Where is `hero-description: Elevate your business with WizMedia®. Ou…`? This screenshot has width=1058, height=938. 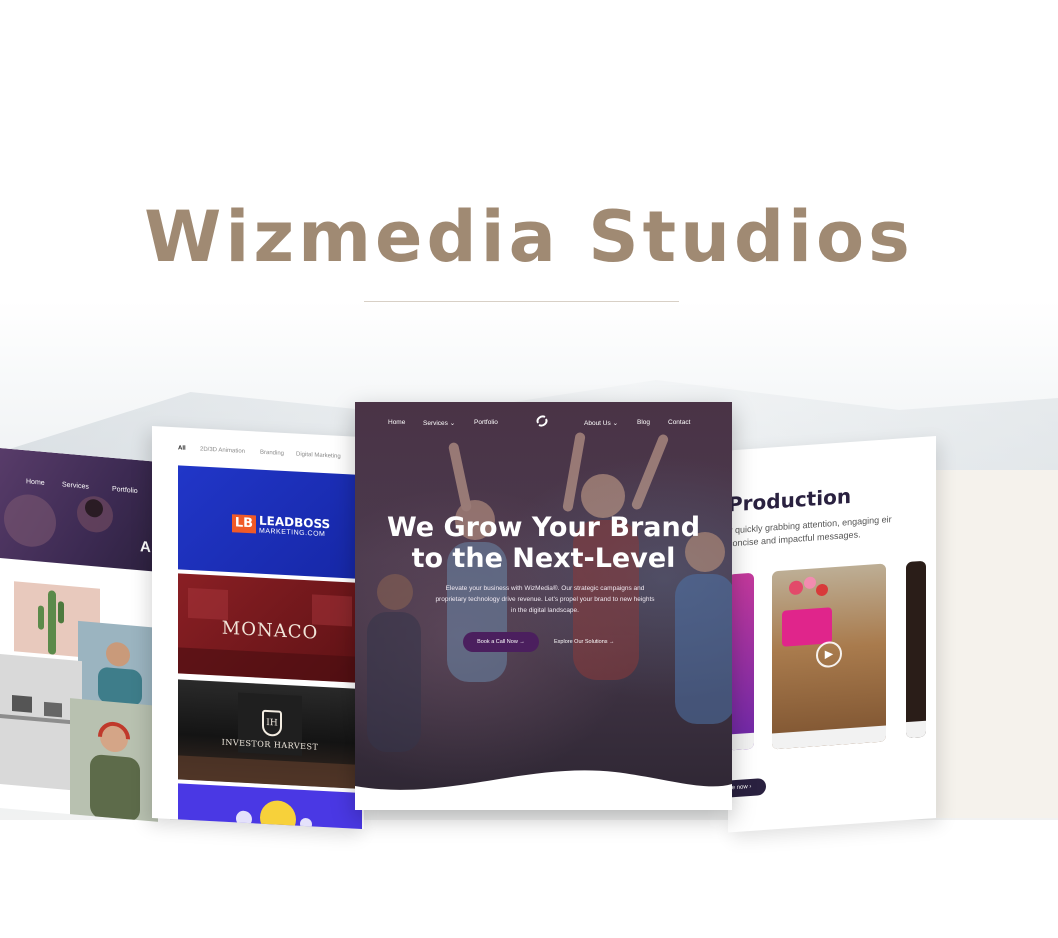
hero-description: Elevate your business with WizMedia®. Ou… is located at coordinates (545, 599).